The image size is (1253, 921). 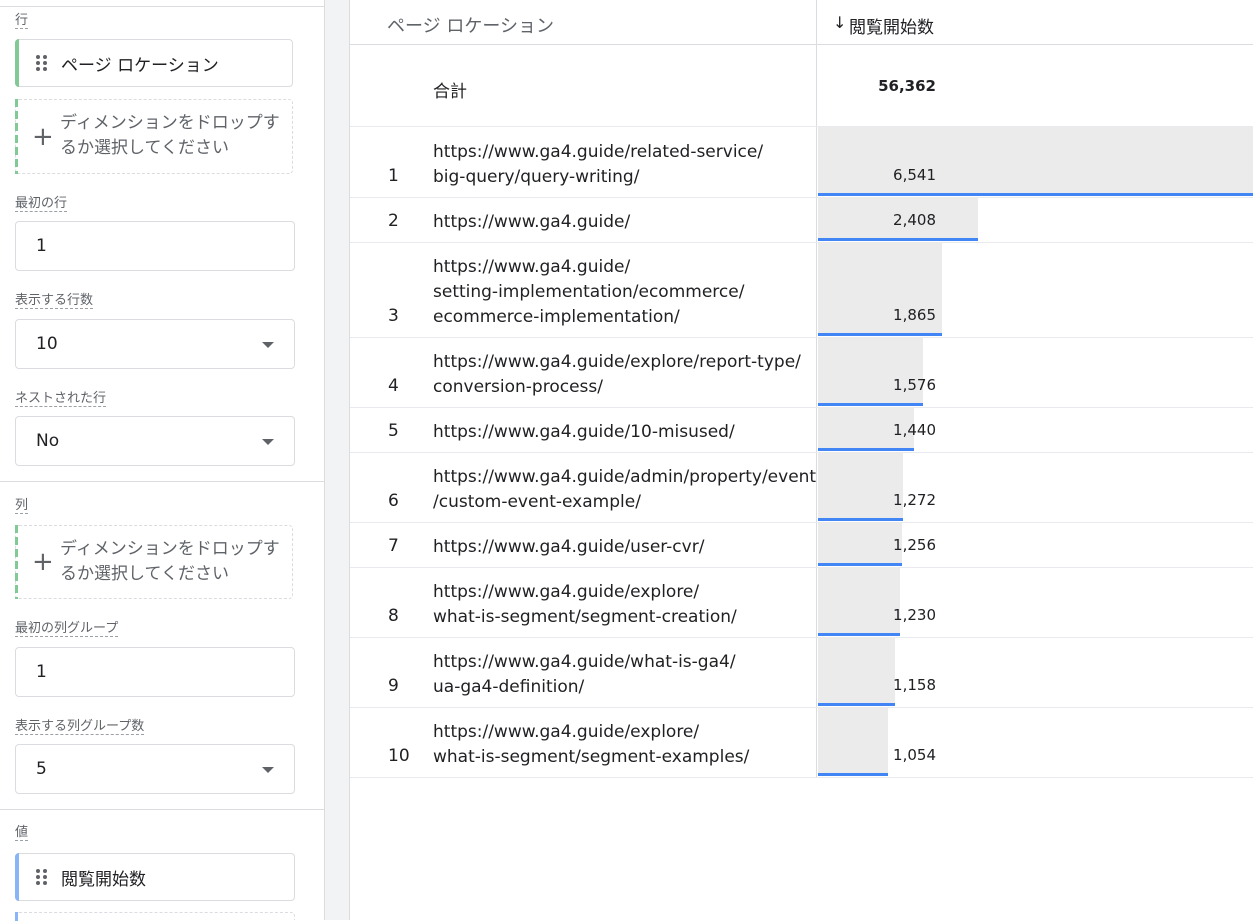 I want to click on metric-value: 1,576, so click(x=914, y=385).